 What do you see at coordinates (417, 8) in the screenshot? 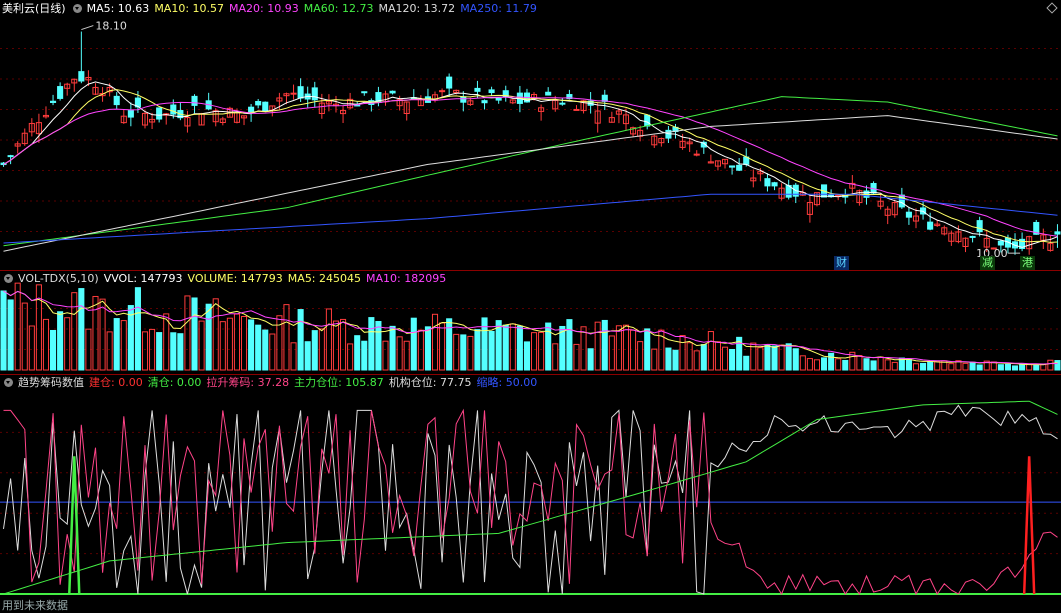
I see `kline-legend-4: MA120: 13.72` at bounding box center [417, 8].